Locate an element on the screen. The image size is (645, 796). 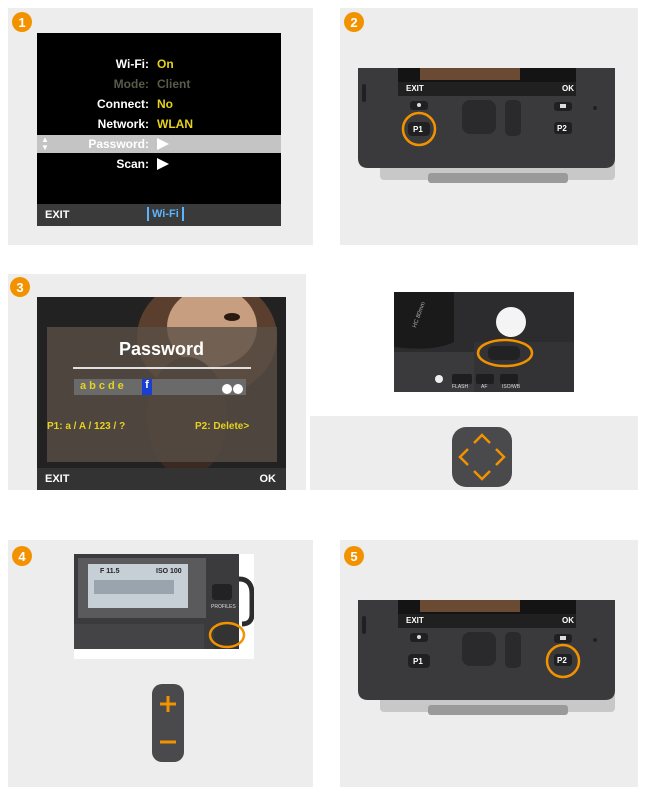
menu-bottom-bar: EXIT Wi-Fi is located at coordinates (159, 215).